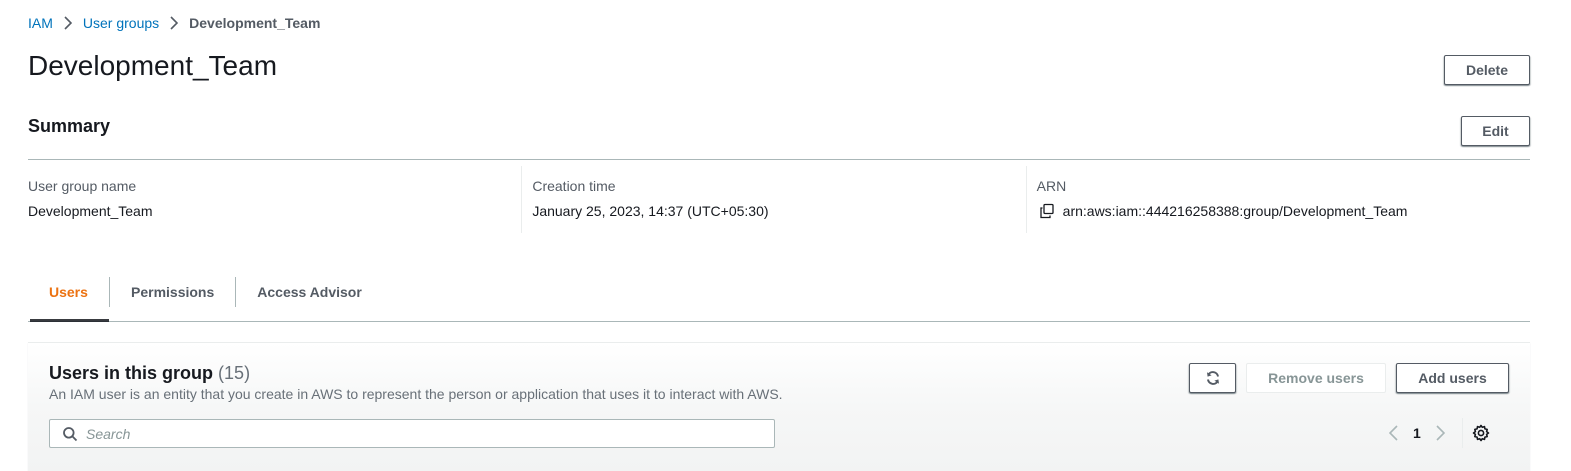 The image size is (1571, 471). Describe the element at coordinates (779, 159) in the screenshot. I see `summary-divider` at that location.